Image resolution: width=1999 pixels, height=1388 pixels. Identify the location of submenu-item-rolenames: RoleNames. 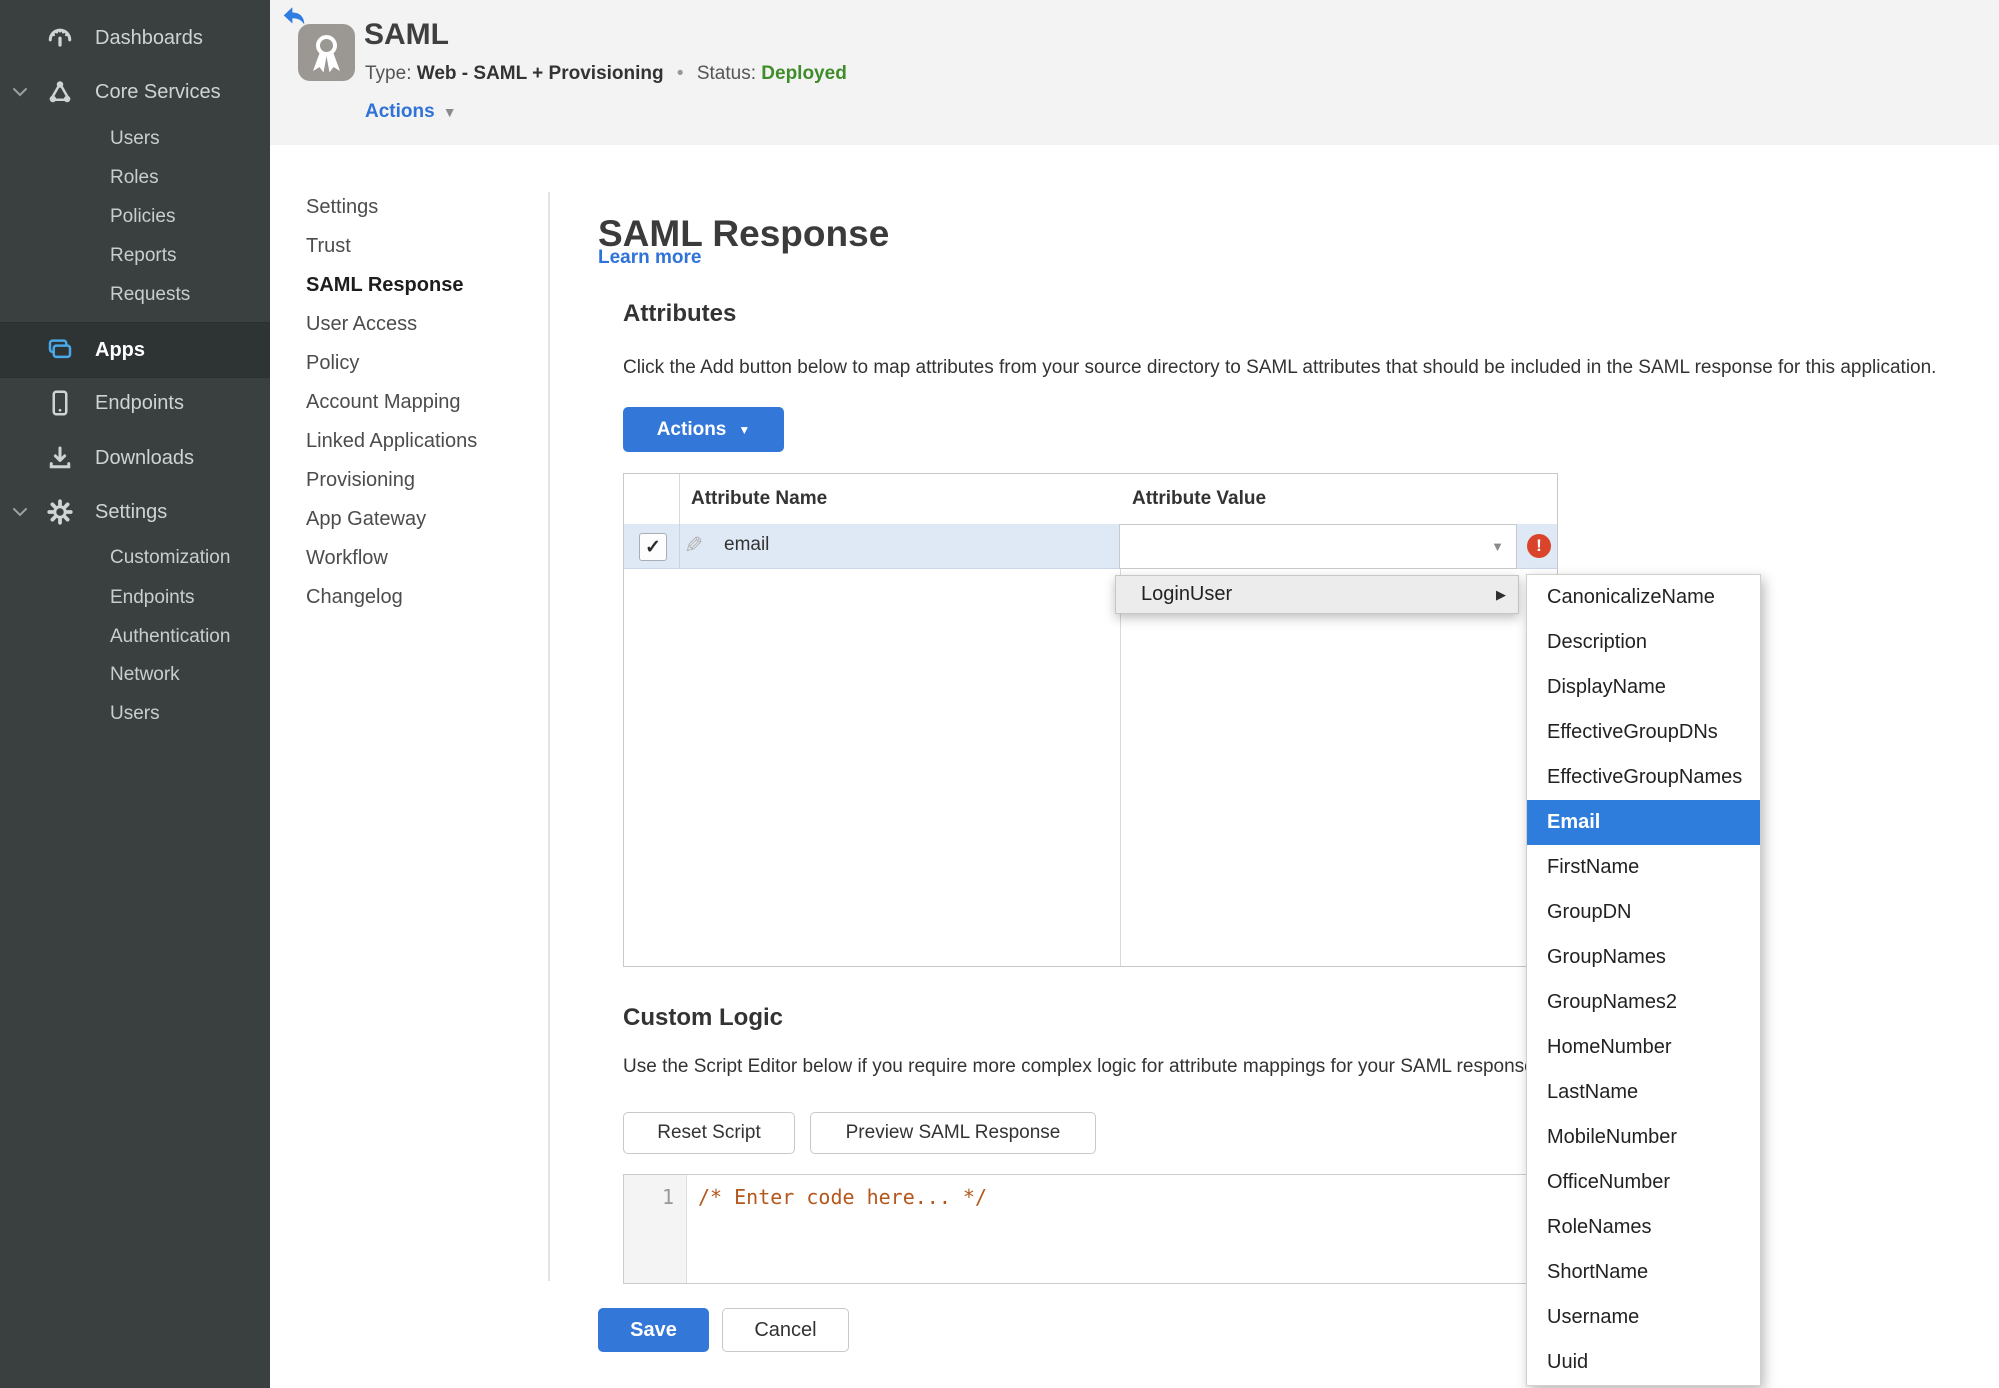
(1643, 1227).